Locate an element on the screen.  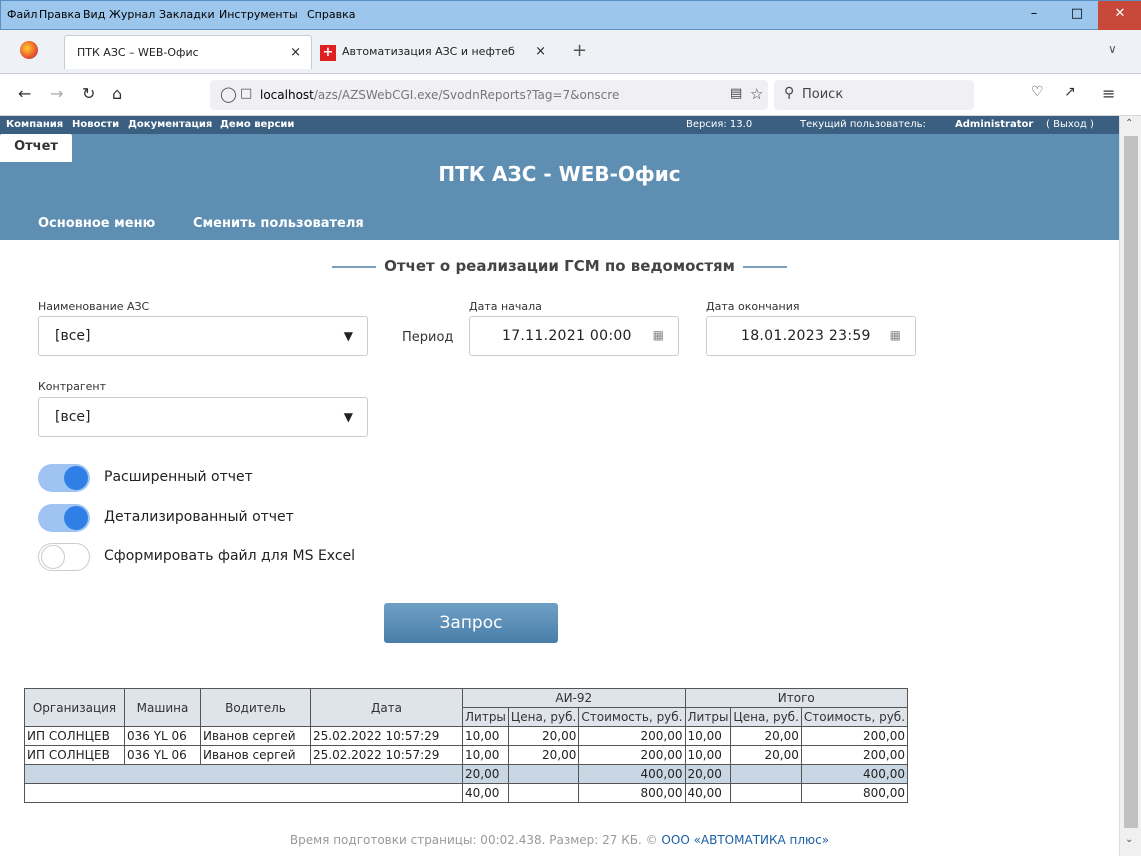
end-date-value: 18.01.2023 23:59 is located at coordinates (806, 336).